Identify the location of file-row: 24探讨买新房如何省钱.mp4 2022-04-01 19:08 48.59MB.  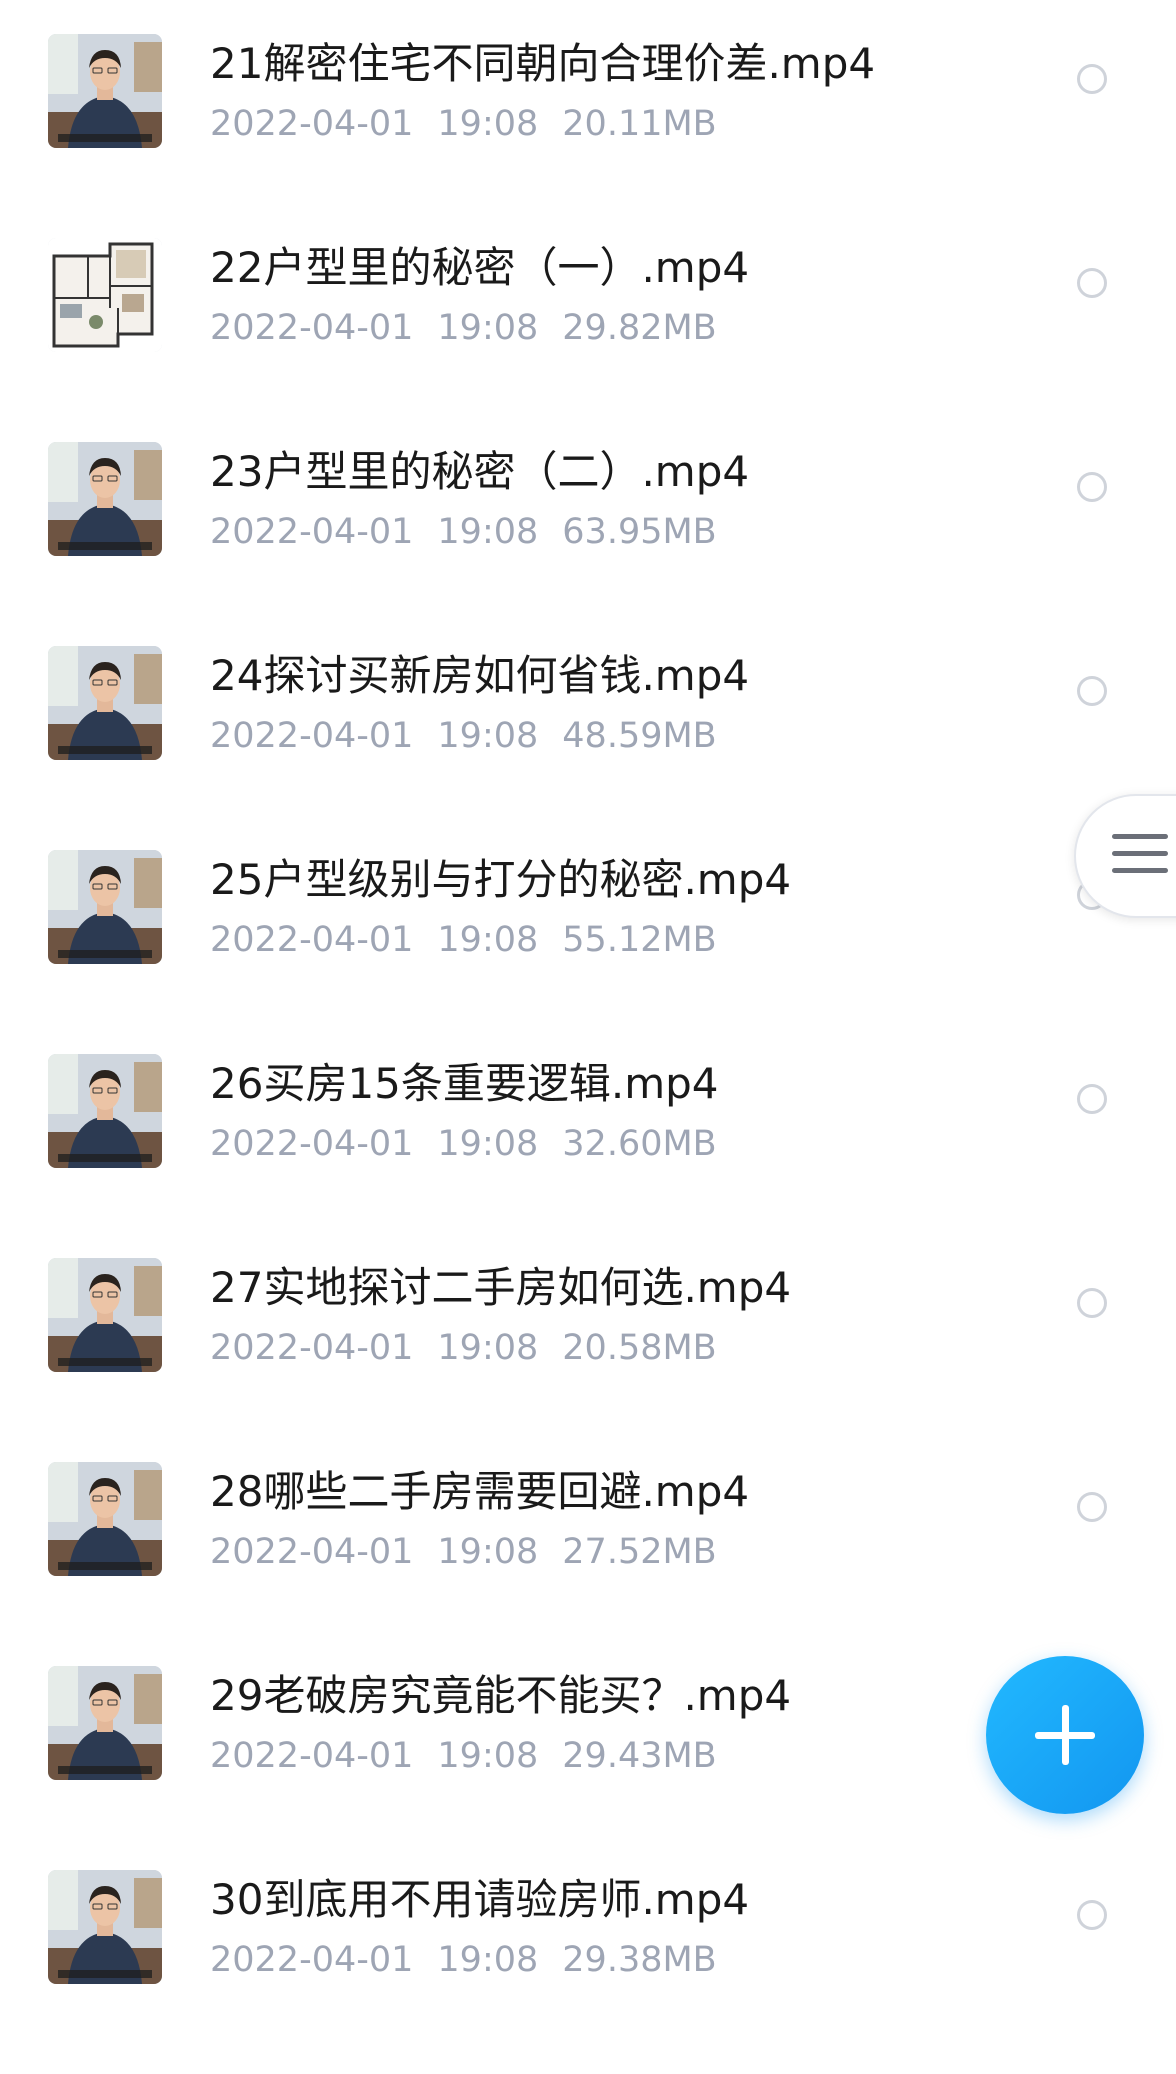
(588, 748).